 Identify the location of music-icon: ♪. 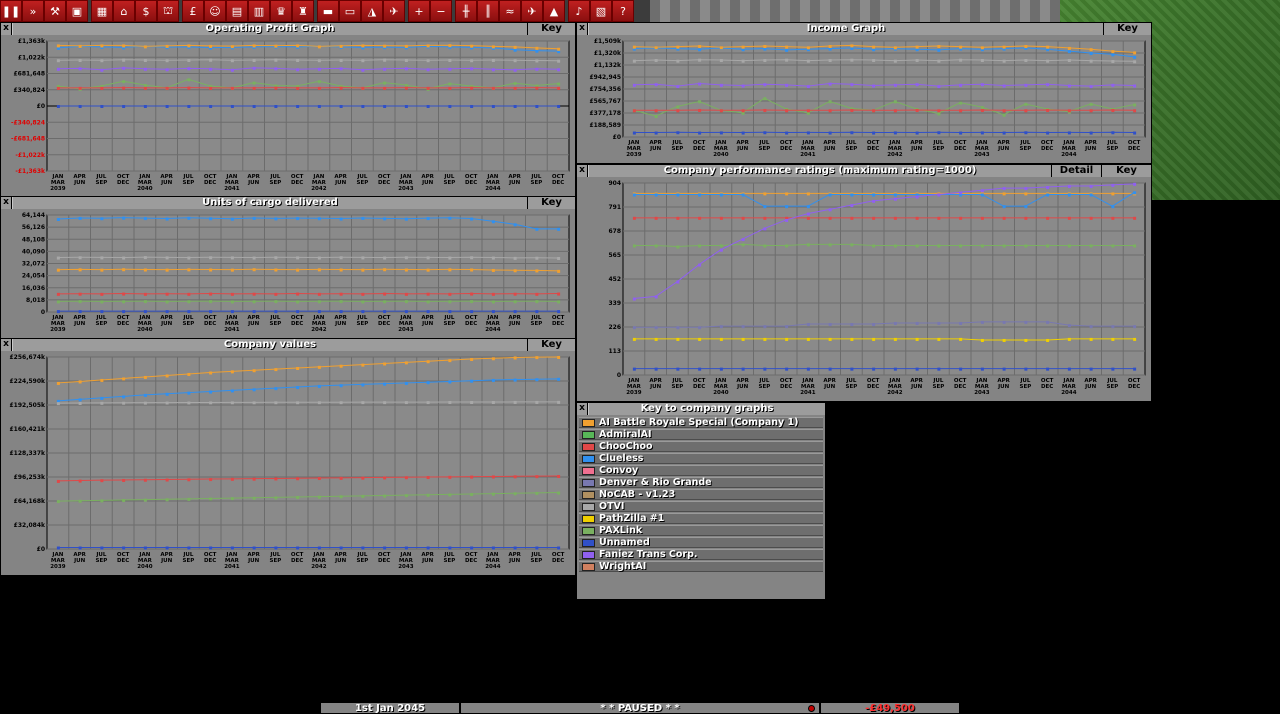
(579, 11).